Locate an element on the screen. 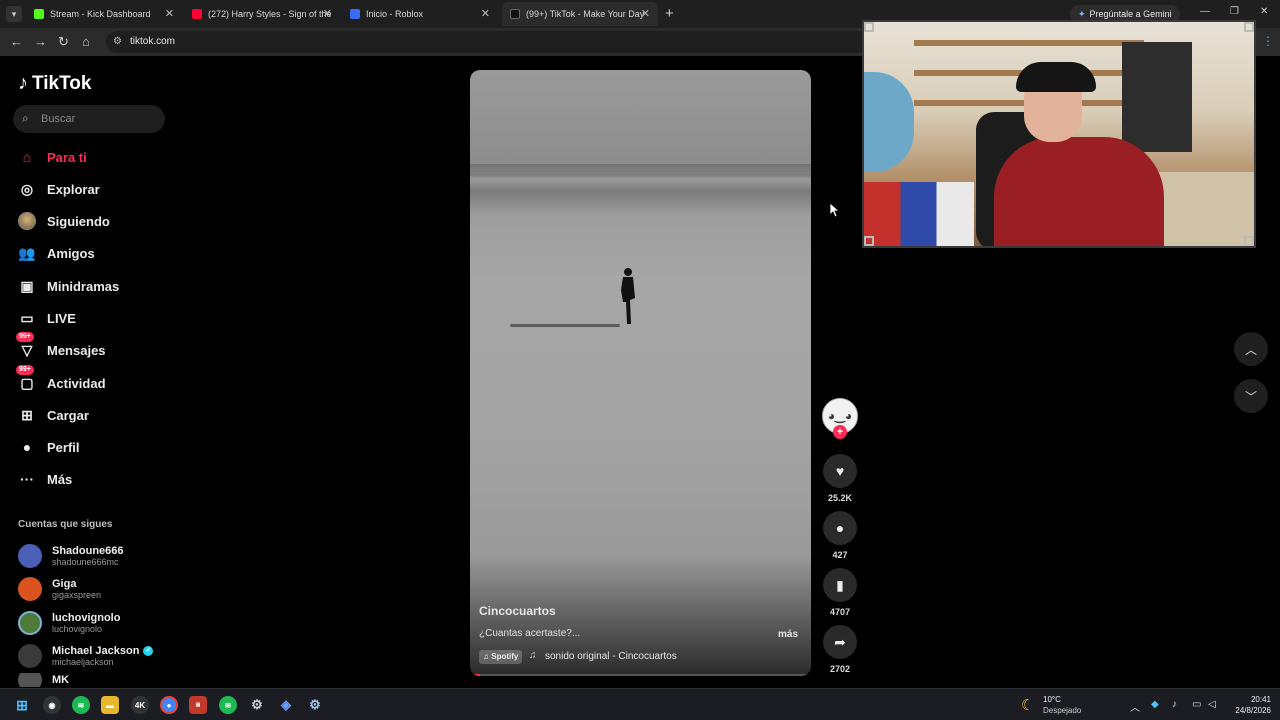 This screenshot has height=720, width=1280. nav-mas: ··· Más is located at coordinates (45, 479).